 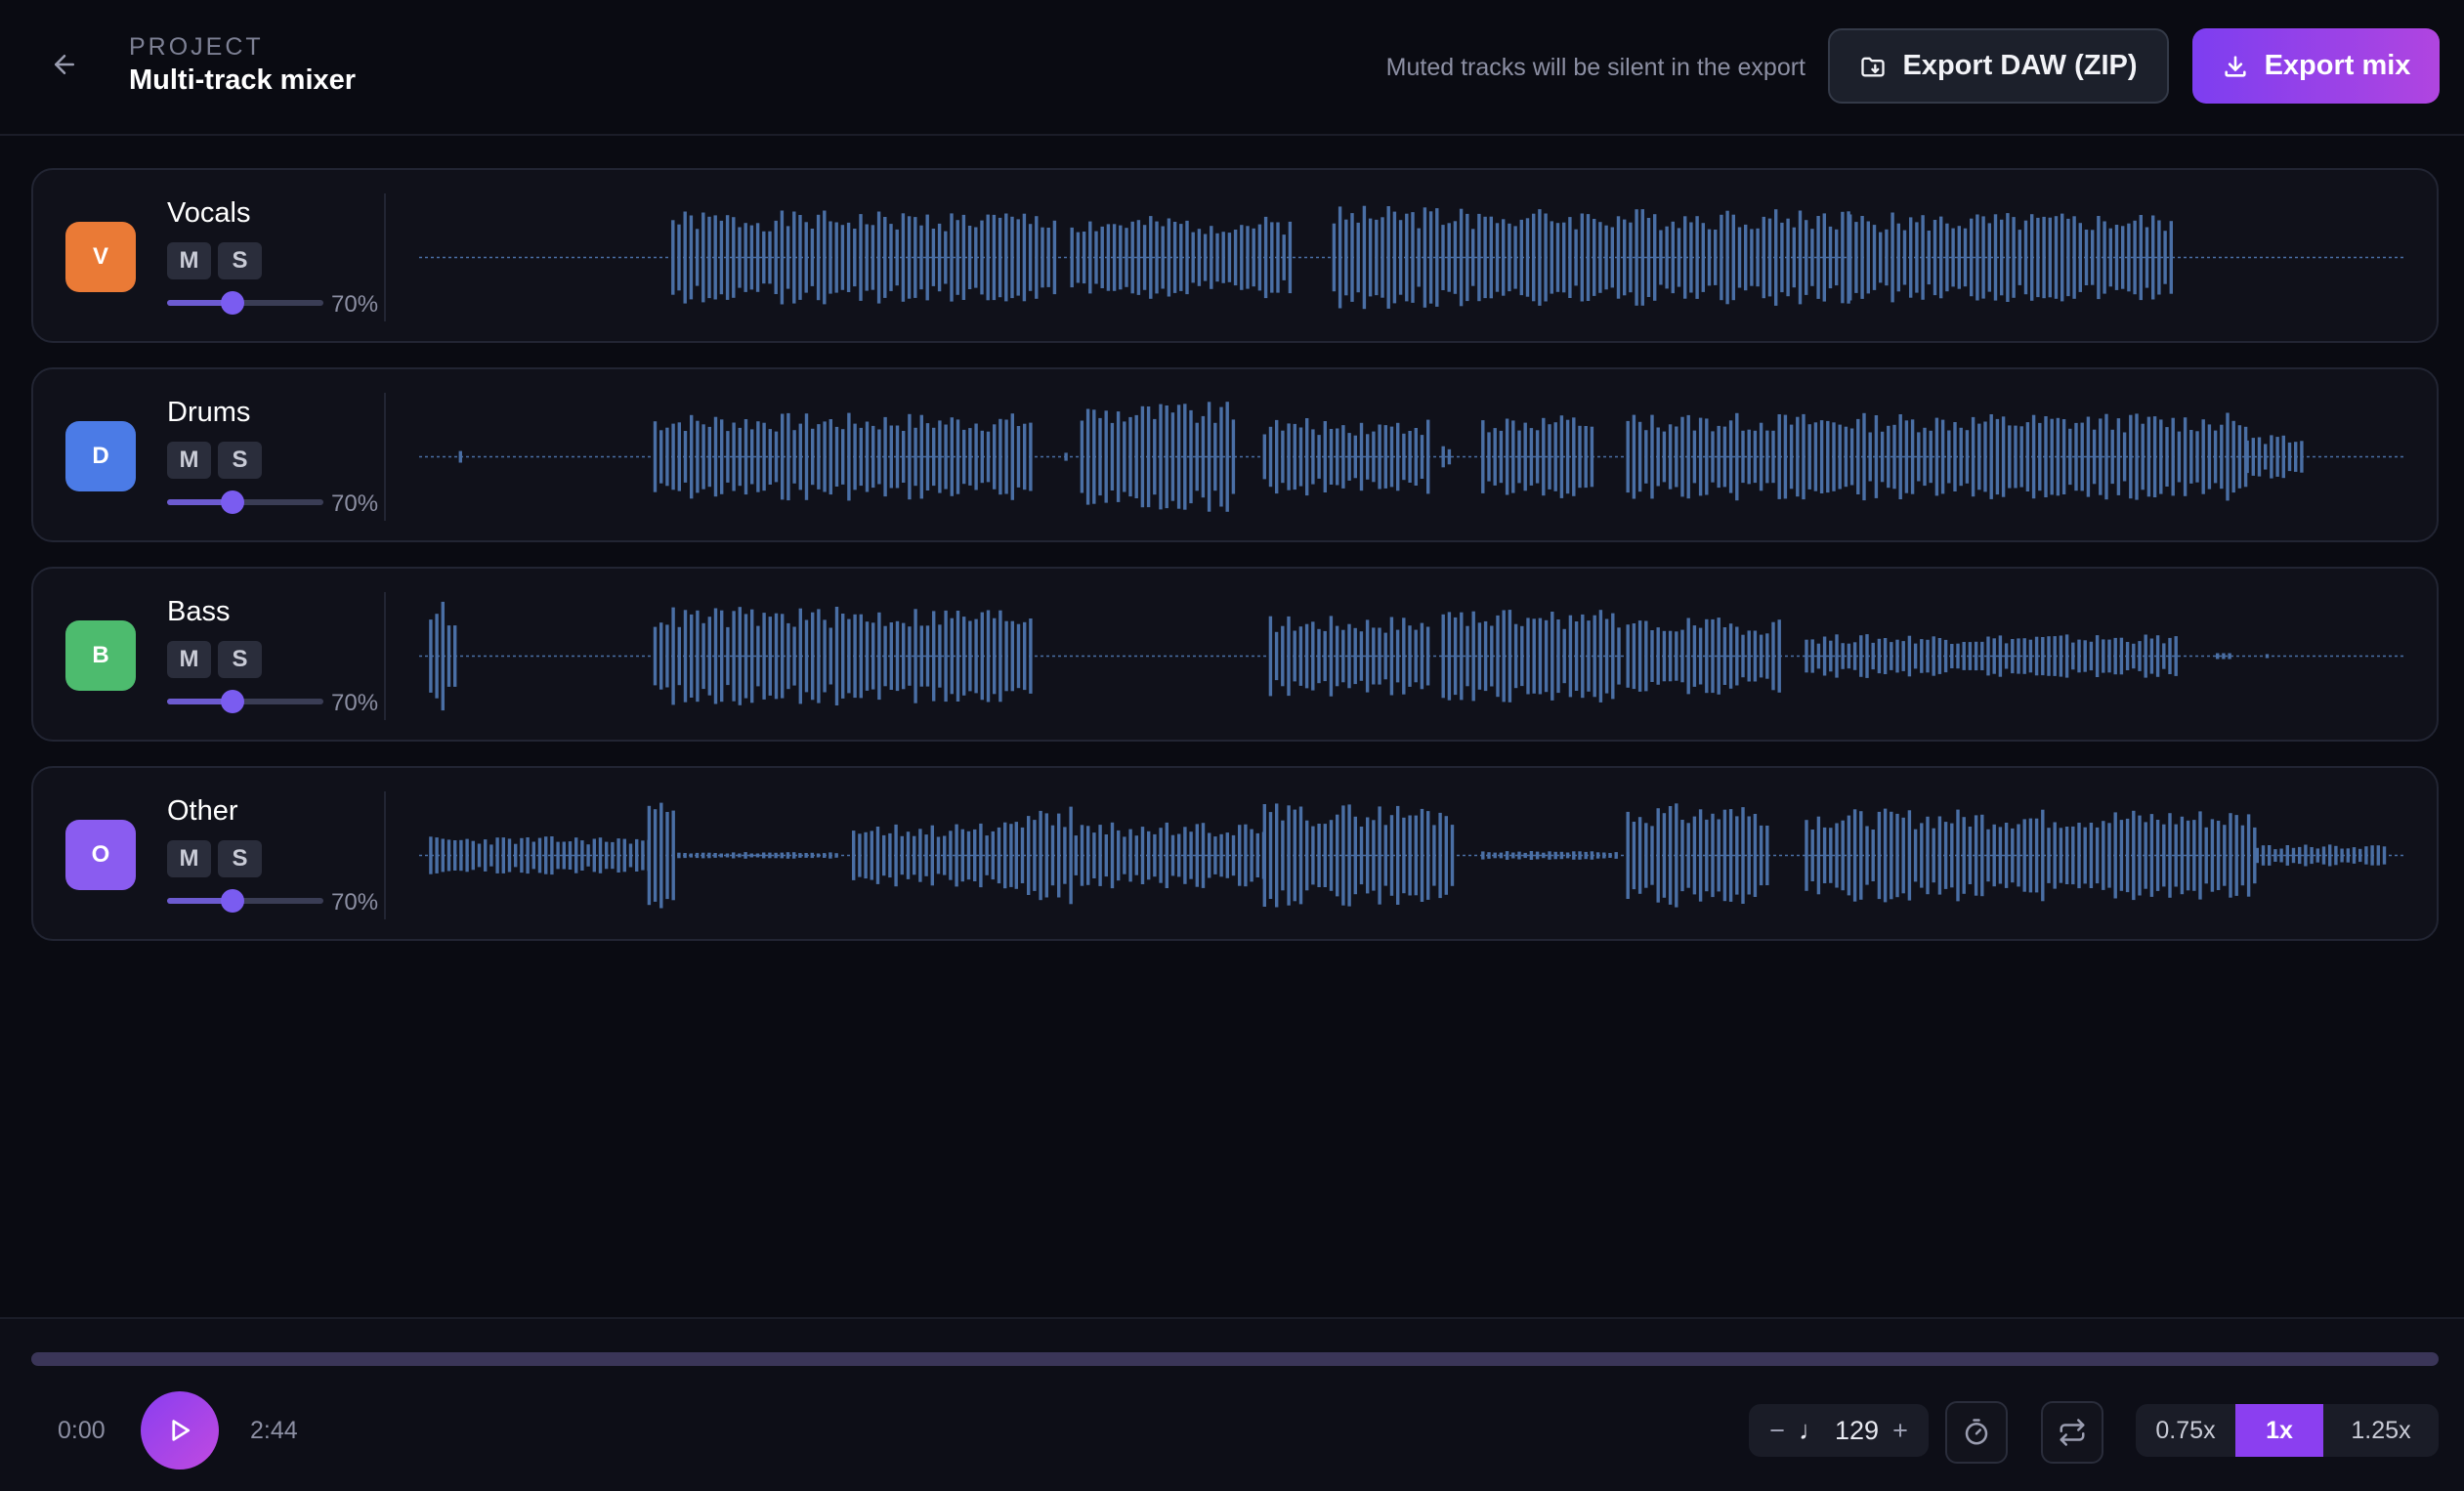 What do you see at coordinates (1976, 1432) in the screenshot?
I see `metronome-button` at bounding box center [1976, 1432].